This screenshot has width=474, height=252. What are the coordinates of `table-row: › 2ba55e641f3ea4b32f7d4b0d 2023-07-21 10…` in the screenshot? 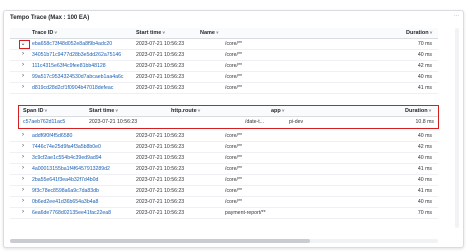 It's located at (224, 180).